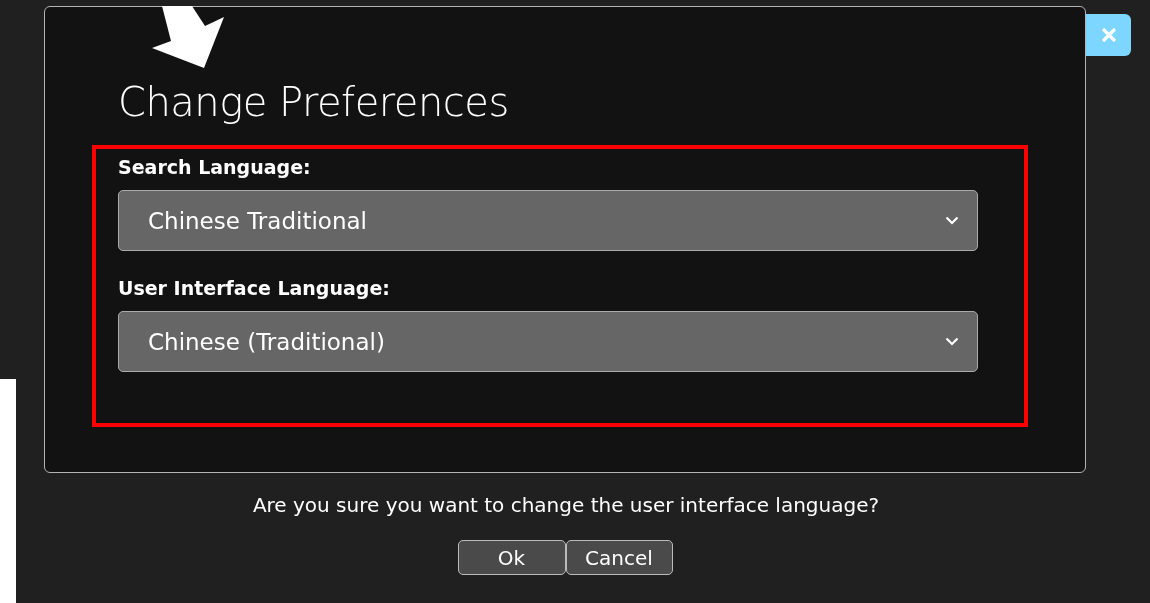  Describe the element at coordinates (511, 557) in the screenshot. I see `ok-button: Ok` at that location.